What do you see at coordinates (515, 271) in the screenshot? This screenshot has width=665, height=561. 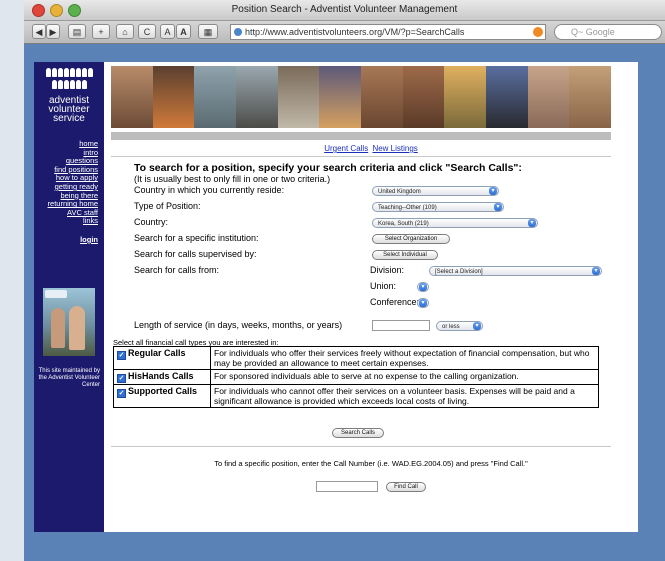 I see `division-select: [Select a Division] ▾` at bounding box center [515, 271].